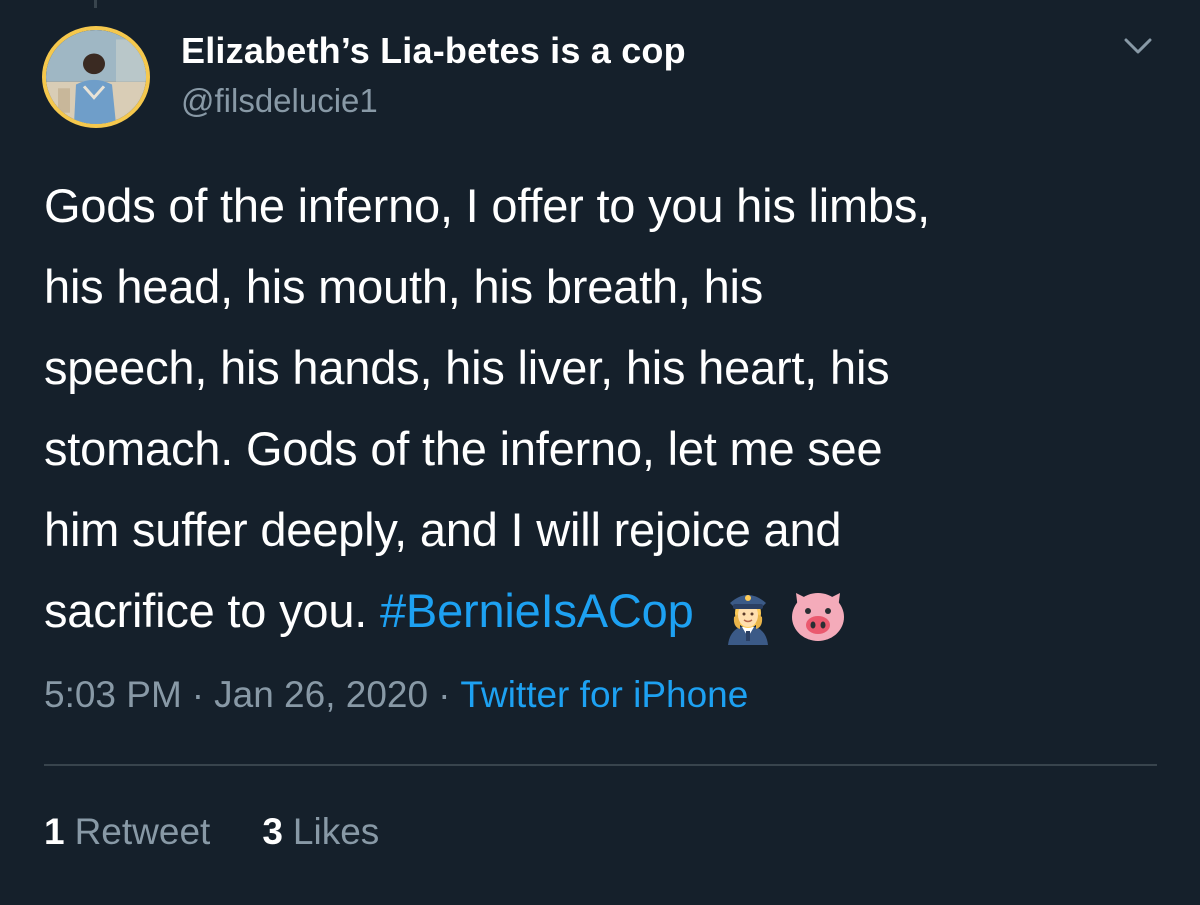  What do you see at coordinates (321, 694) in the screenshot?
I see `tweet-date: Jan 26, 2020` at bounding box center [321, 694].